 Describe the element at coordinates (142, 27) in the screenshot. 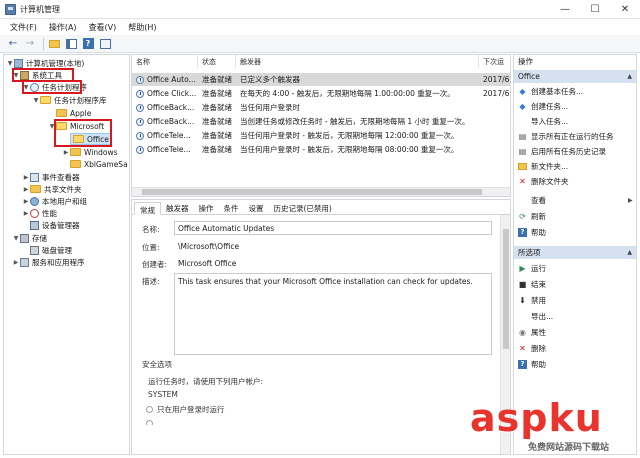

I see `menu-help: 帮助(H)` at that location.